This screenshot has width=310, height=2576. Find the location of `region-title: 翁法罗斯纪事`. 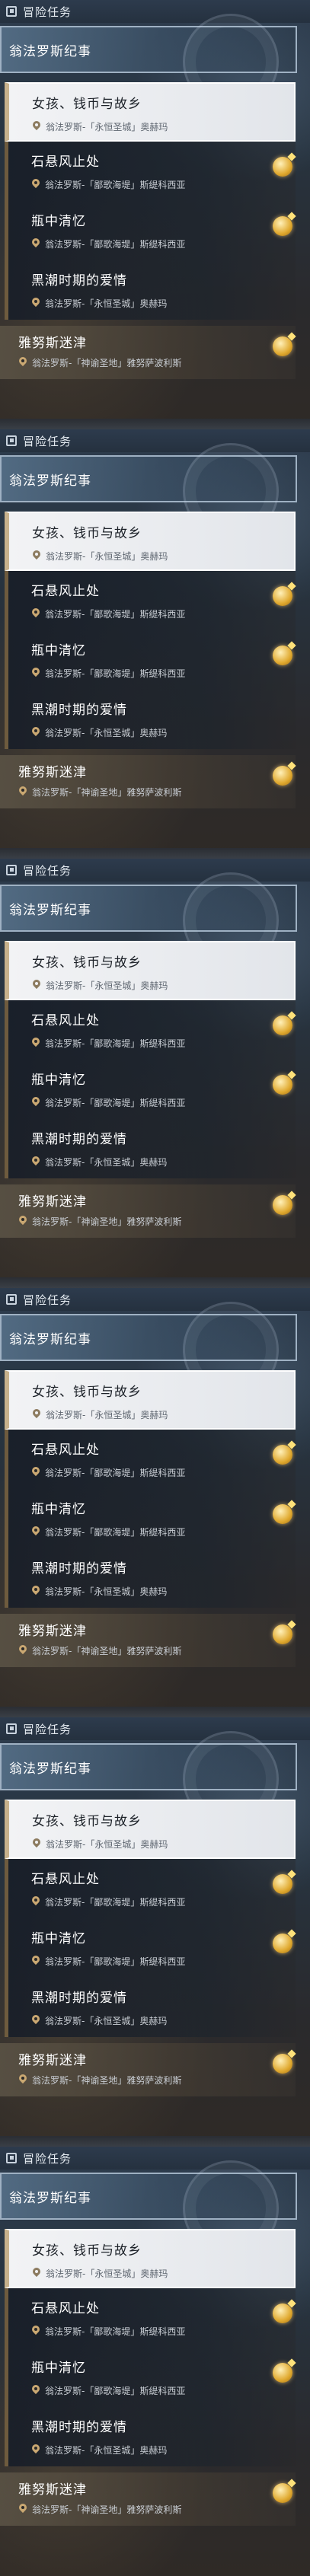

region-title: 翁法罗斯纪事 is located at coordinates (50, 1339).